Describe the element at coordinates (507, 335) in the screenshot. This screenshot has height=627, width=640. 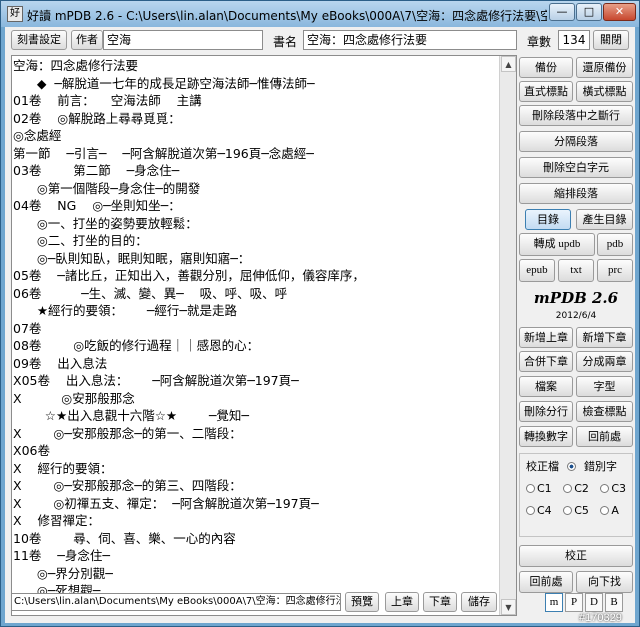
I see `vertical-scrollbar: ▲ ▼` at that location.